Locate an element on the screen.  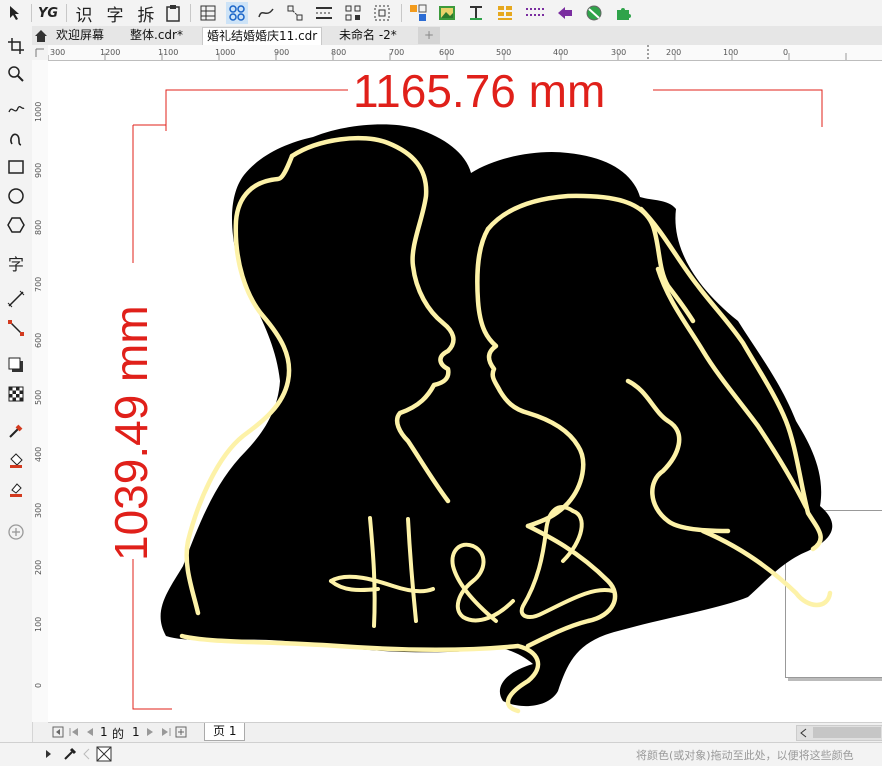
scrollbar-thumb is located at coordinates (847, 732).